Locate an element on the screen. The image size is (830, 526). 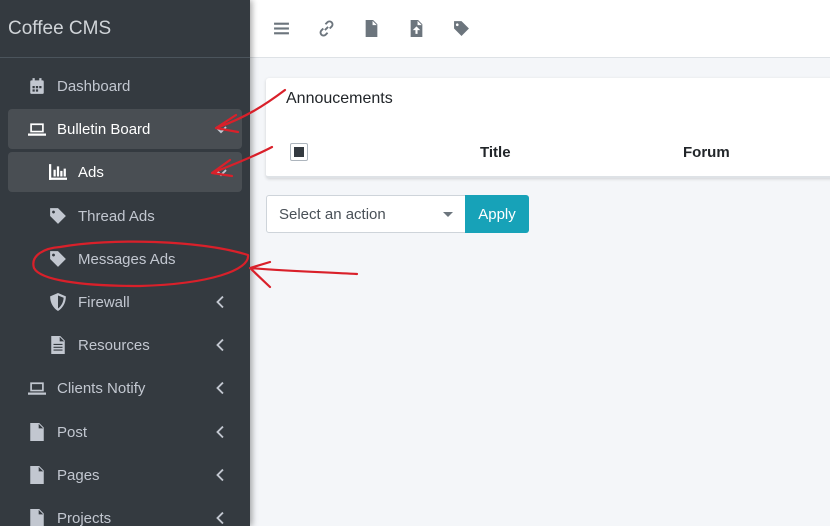
top-toolbar is located at coordinates (540, 29).